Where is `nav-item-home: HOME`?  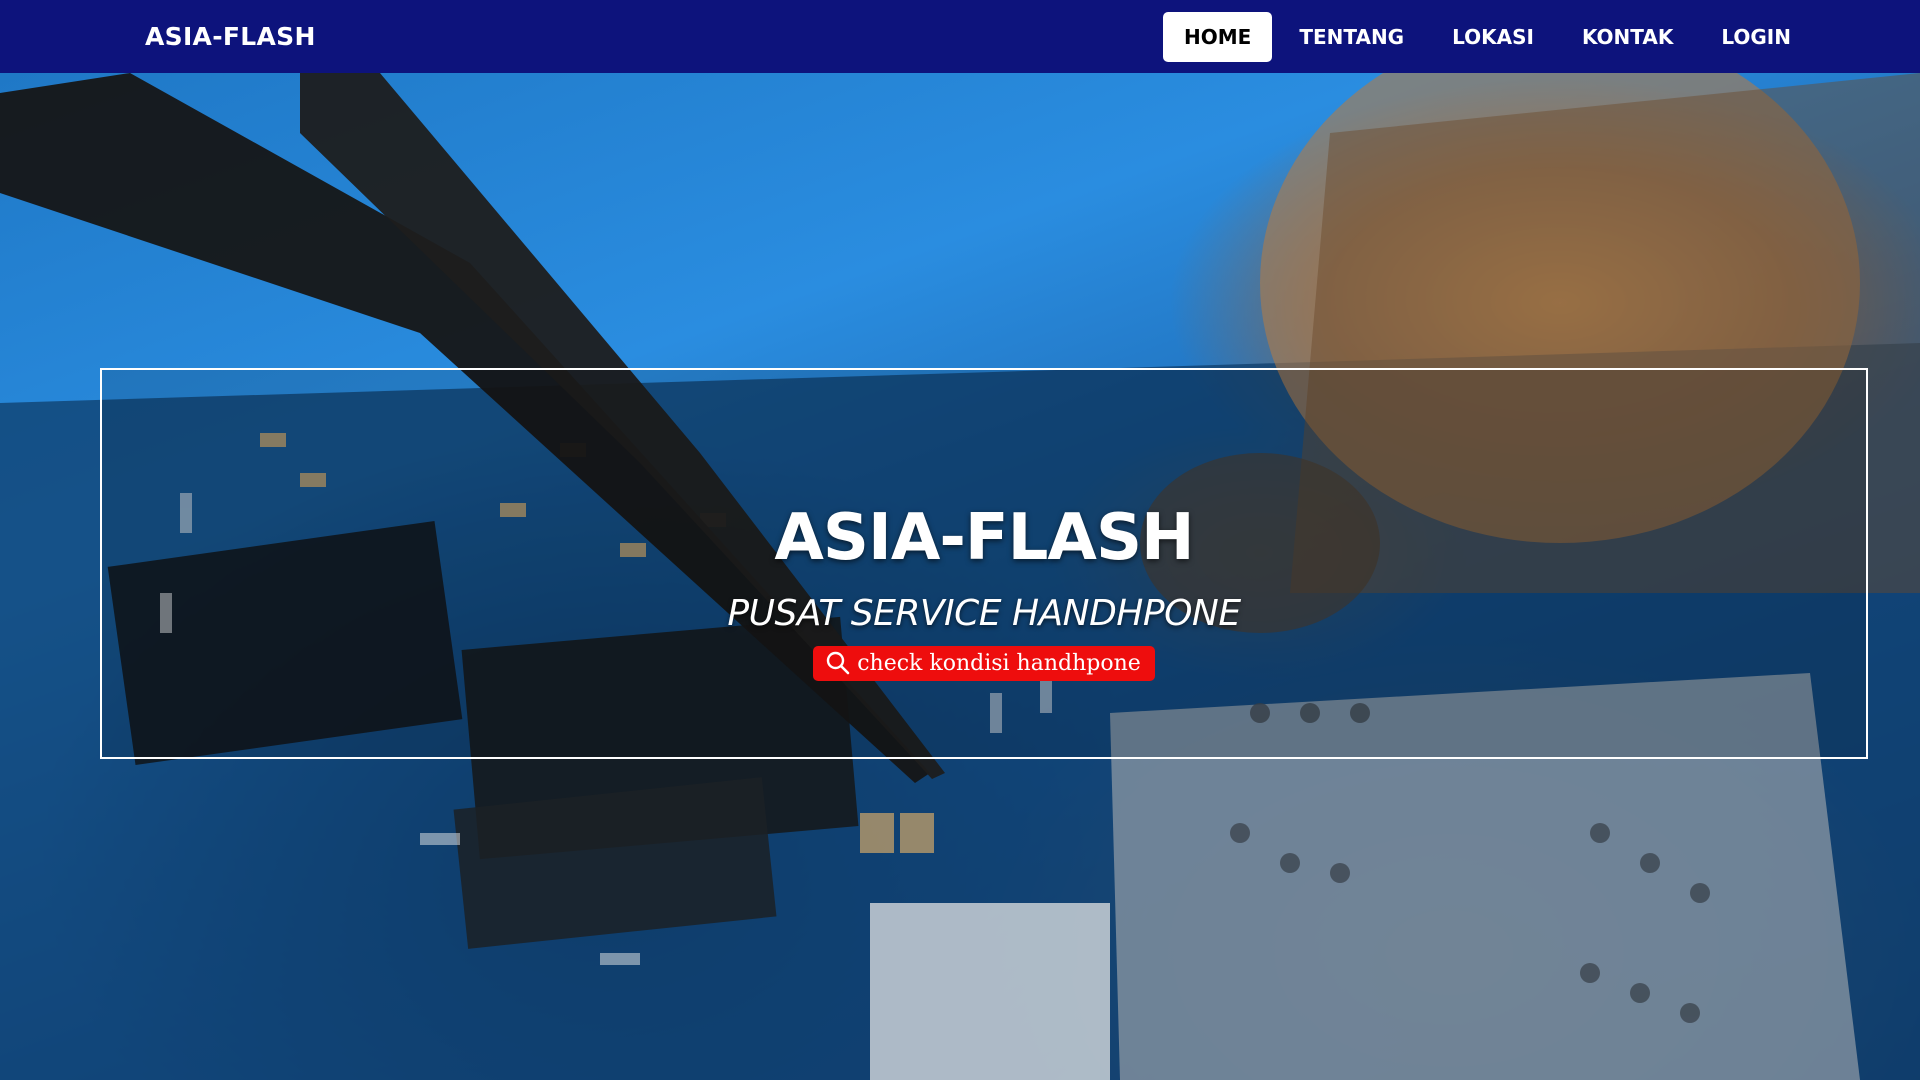
nav-item-home: HOME is located at coordinates (1218, 36).